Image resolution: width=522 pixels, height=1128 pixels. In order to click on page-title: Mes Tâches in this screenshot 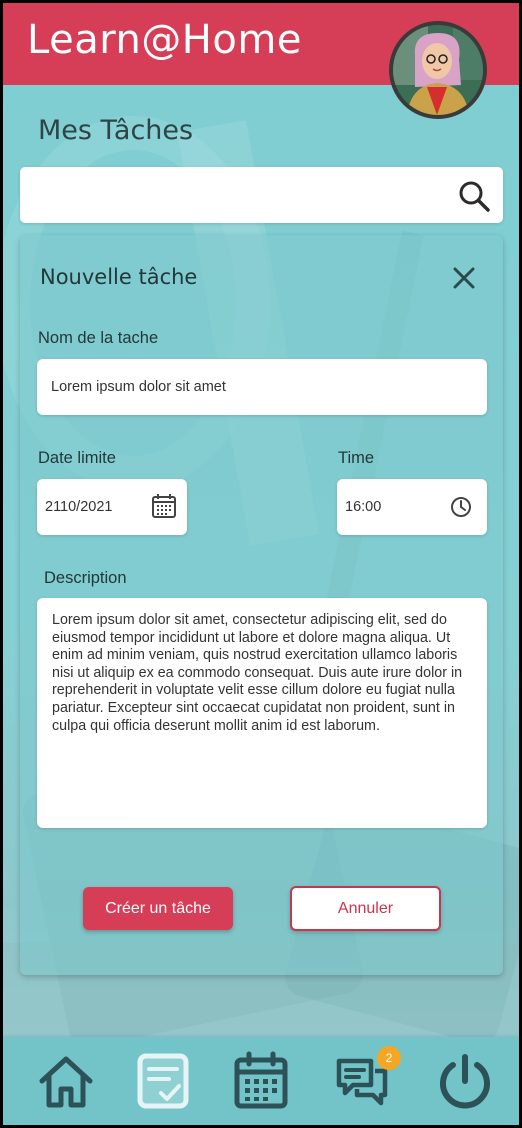, I will do `click(116, 130)`.